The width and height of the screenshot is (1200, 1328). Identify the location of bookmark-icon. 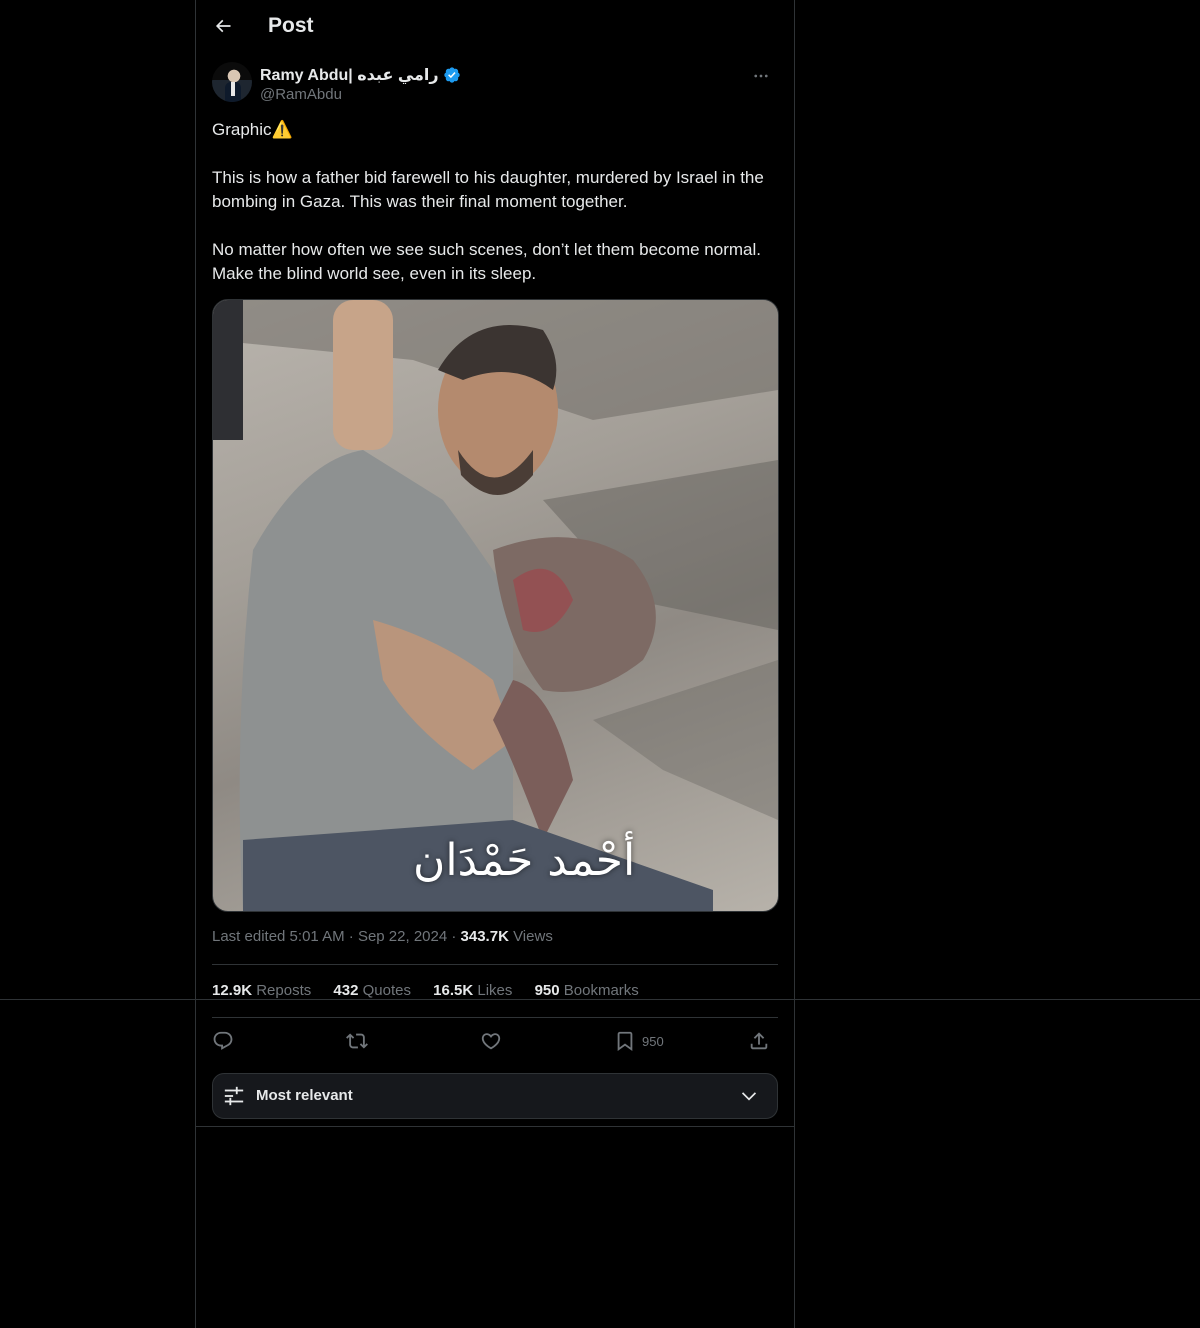
(625, 1041).